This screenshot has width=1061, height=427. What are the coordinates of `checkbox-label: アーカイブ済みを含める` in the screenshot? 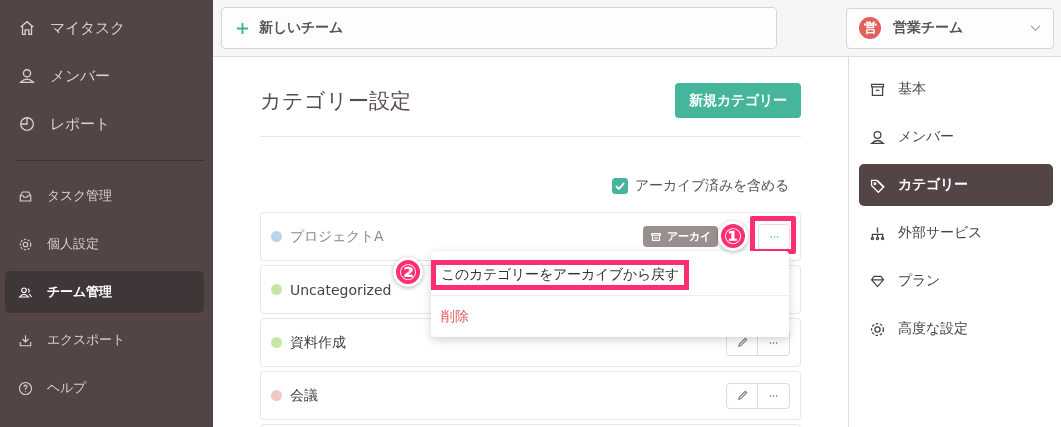 It's located at (712, 186).